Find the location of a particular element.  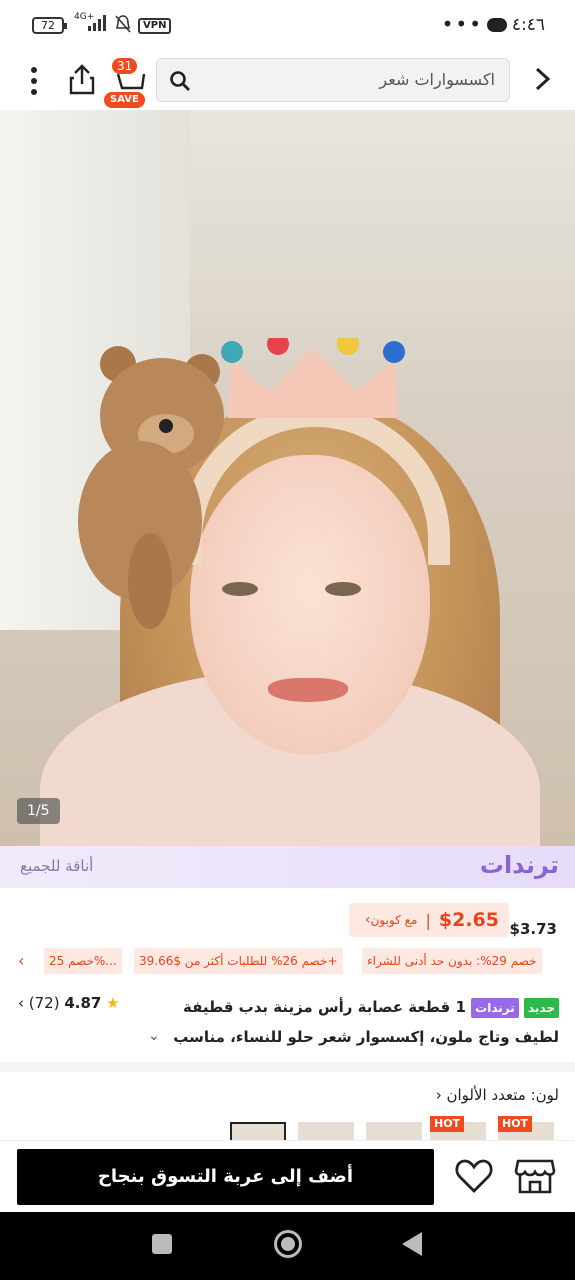

review-count: (72) is located at coordinates (44, 1003).